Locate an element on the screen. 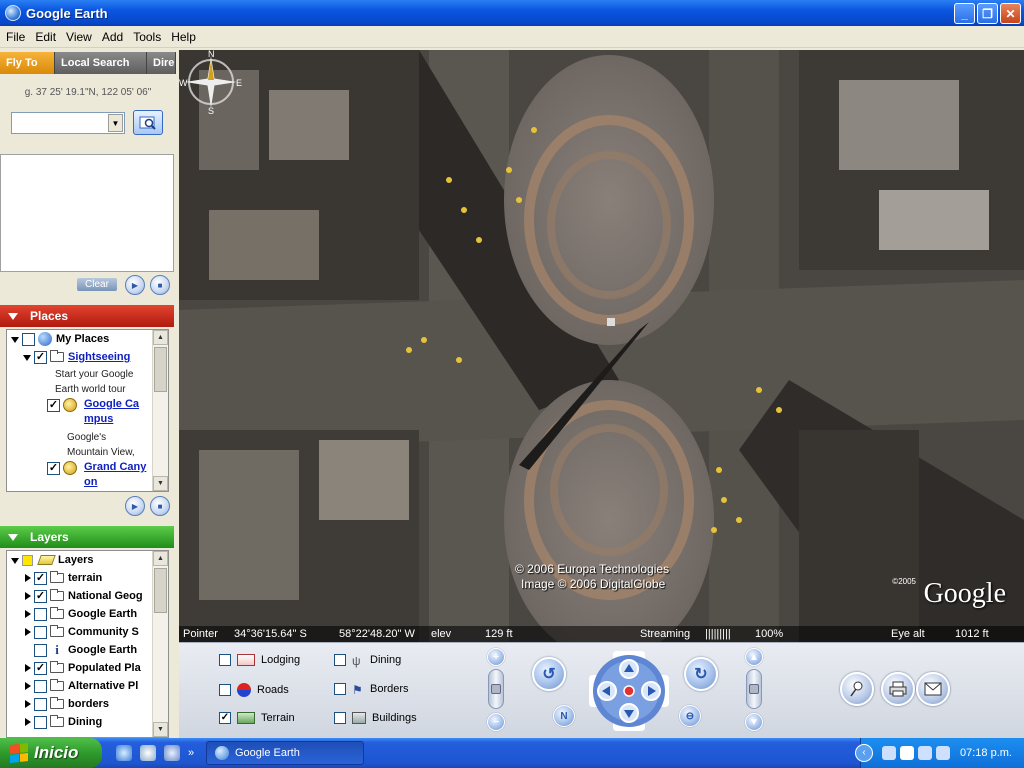 The height and width of the screenshot is (768, 1024). zoom-slider is located at coordinates (496, 689).